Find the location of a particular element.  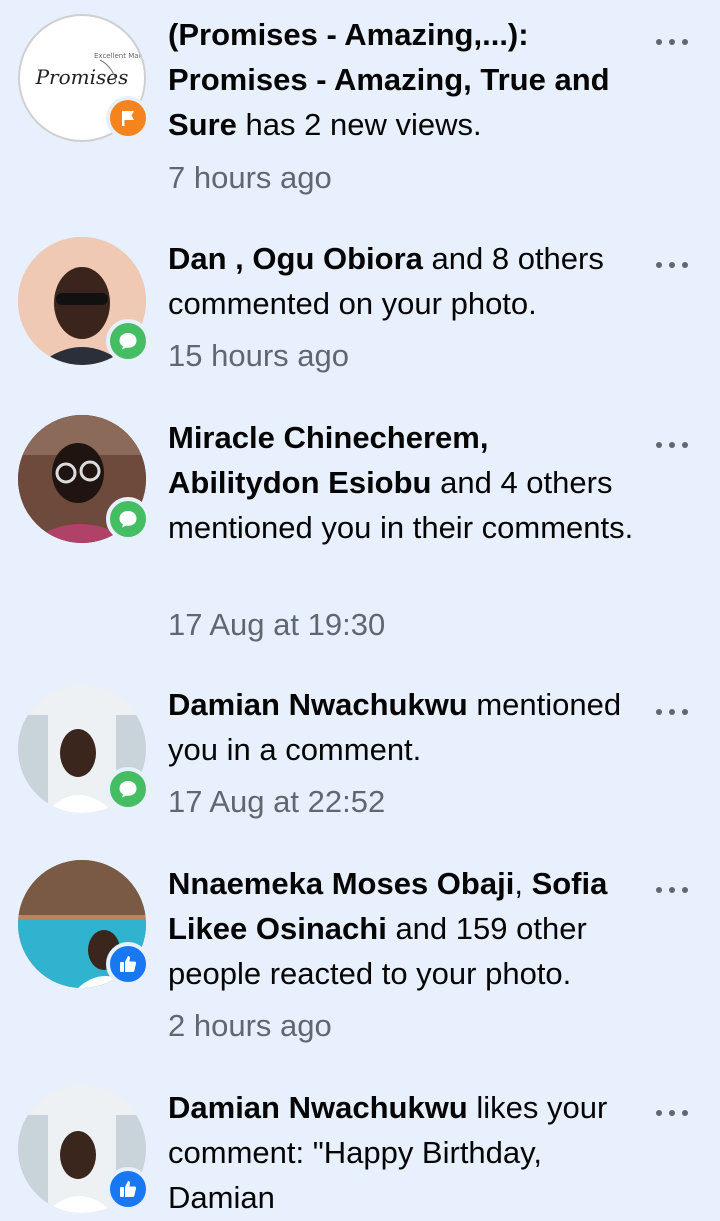

notification-time: 2 hours ago is located at coordinates (250, 1025).